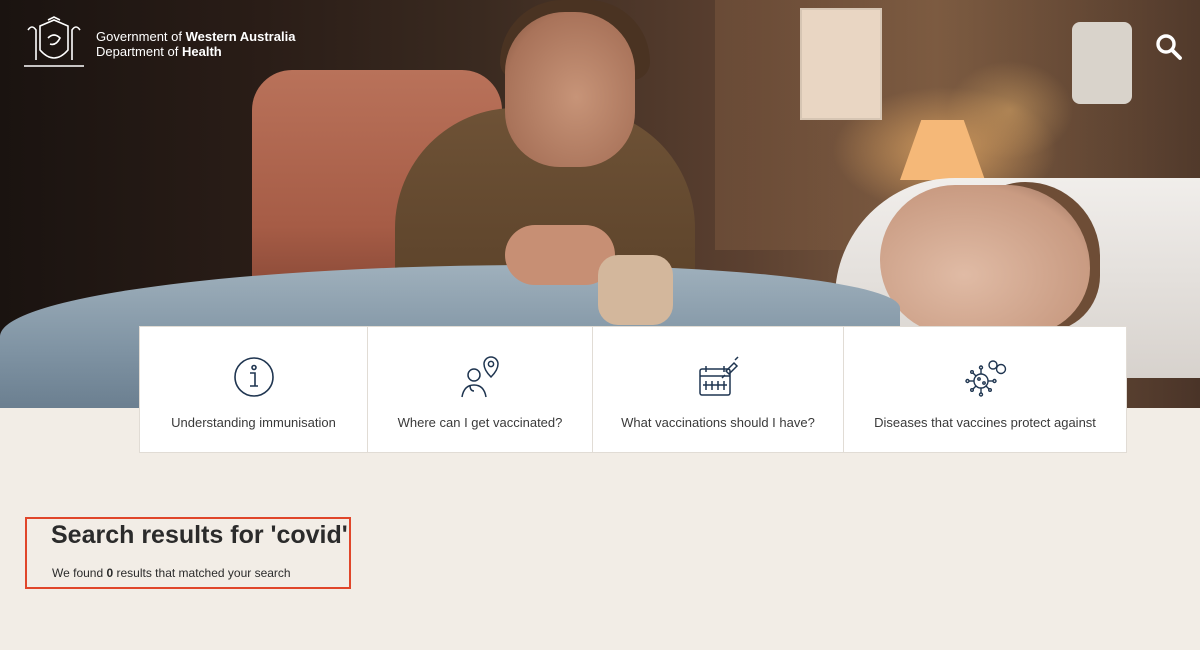 This screenshot has width=1200, height=650. I want to click on brand-line2-prefix: Department of, so click(139, 51).